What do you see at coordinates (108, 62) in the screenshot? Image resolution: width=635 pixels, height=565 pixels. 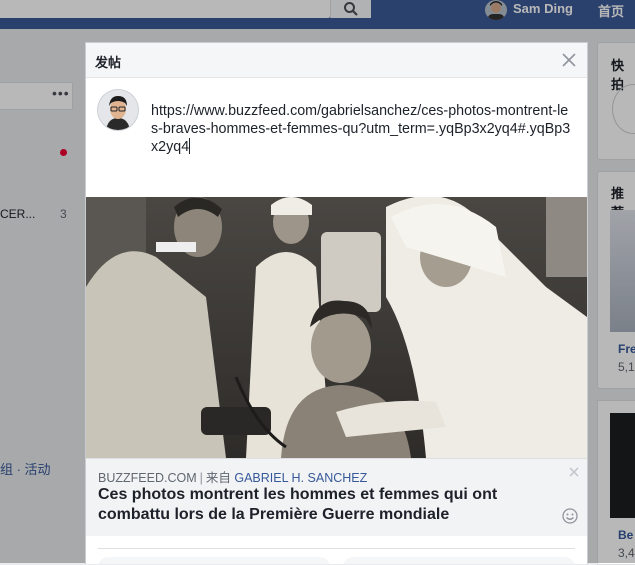 I see `dialog-title: 发帖` at bounding box center [108, 62].